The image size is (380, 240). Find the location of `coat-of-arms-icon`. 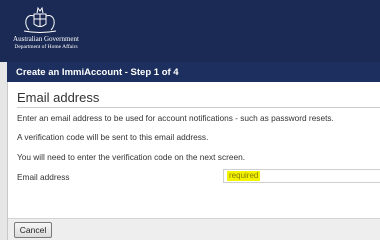

coat-of-arms-icon is located at coordinates (40, 19).